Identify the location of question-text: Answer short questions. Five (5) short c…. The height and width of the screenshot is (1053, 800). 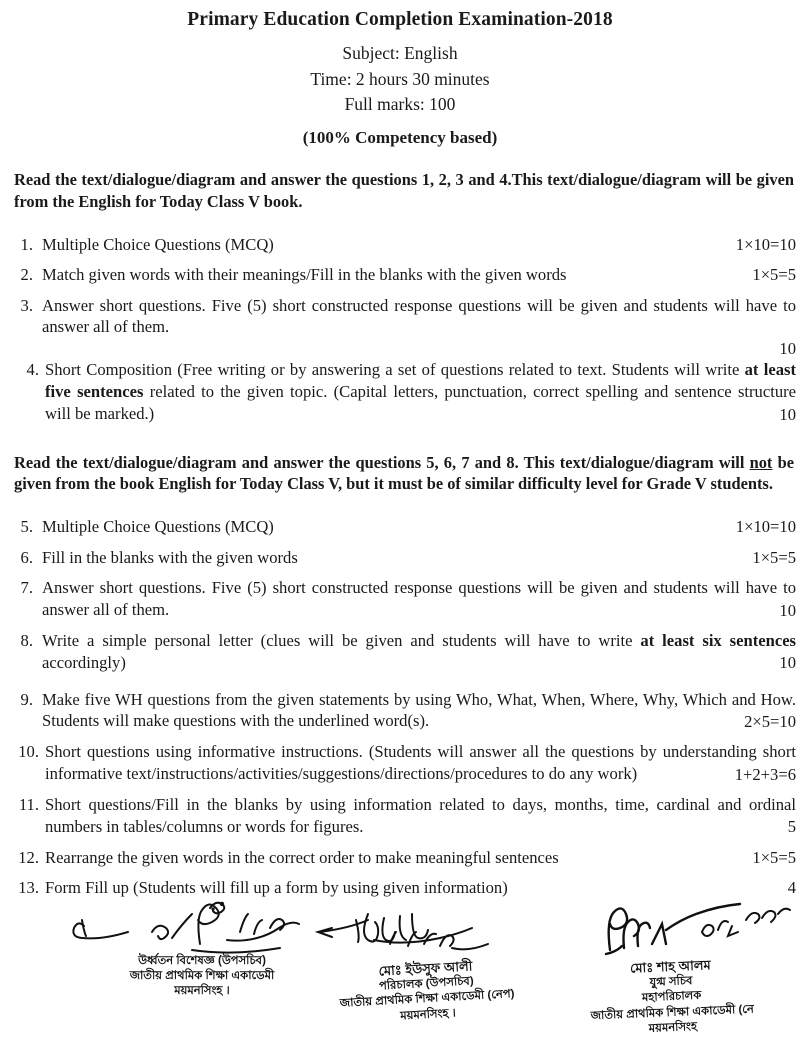
(419, 316).